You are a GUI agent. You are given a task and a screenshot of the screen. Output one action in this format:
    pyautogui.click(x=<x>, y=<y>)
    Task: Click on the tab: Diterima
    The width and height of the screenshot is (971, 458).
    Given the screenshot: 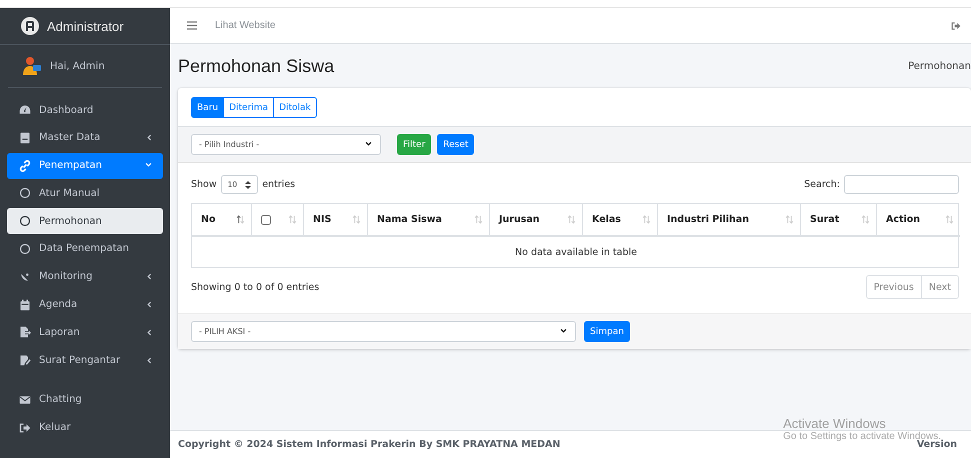 What is the action you would take?
    pyautogui.click(x=248, y=107)
    